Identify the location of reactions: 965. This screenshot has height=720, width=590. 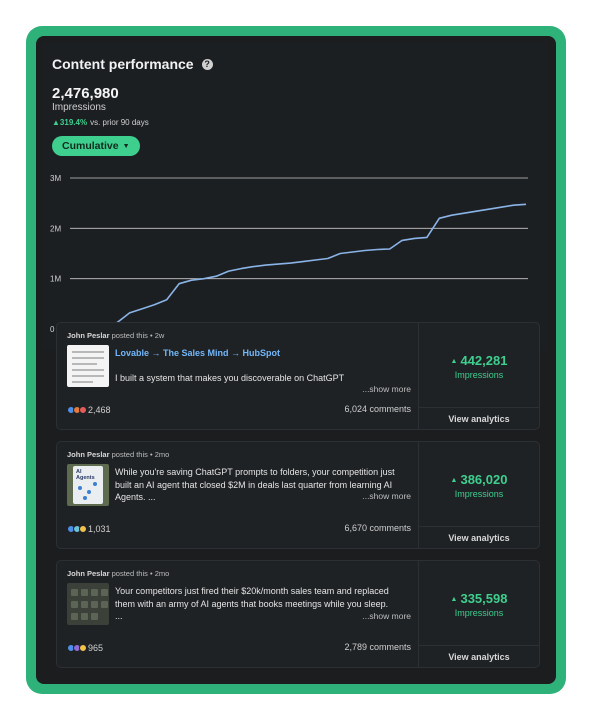
(85, 648).